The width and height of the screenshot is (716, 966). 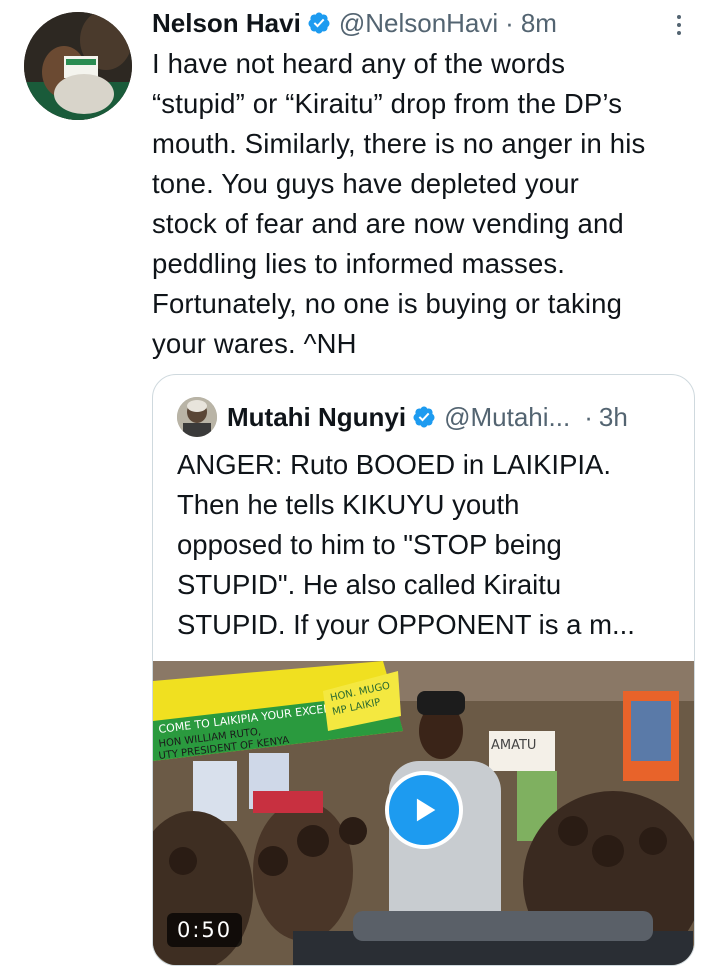 I want to click on tweet-text-line: Fortunately, no one is buying or taking, so click(x=387, y=303).